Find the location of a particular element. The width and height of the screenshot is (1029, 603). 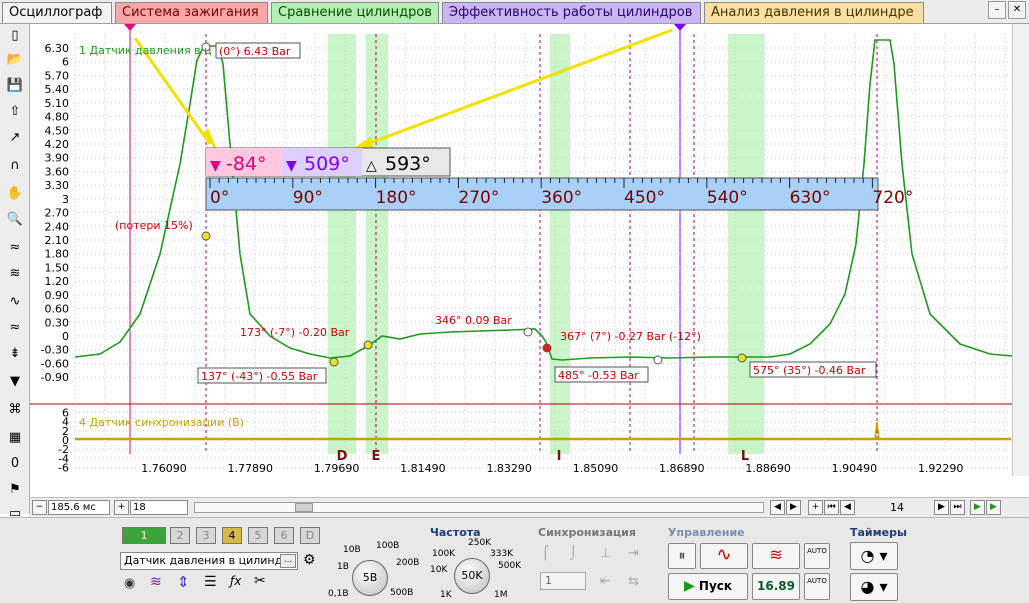

play-fast-button: ▶ is located at coordinates (993, 507).